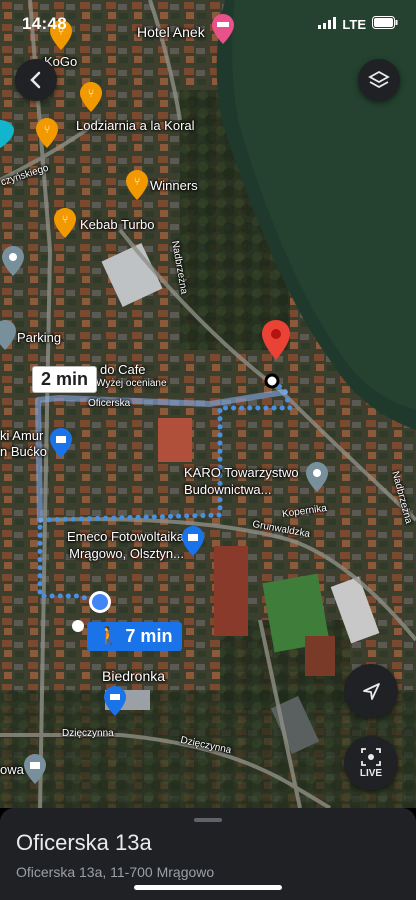  I want to click on navigate-button, so click(371, 691).